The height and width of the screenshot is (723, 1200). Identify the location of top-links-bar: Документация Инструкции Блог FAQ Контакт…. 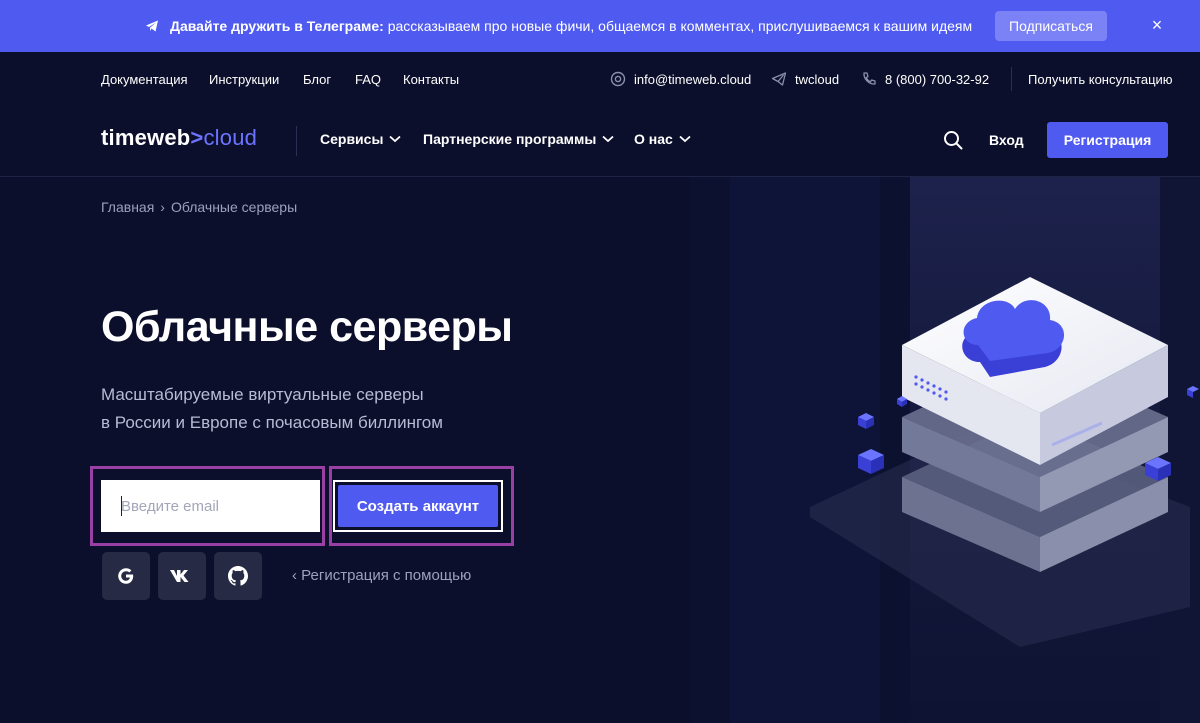
(600, 79).